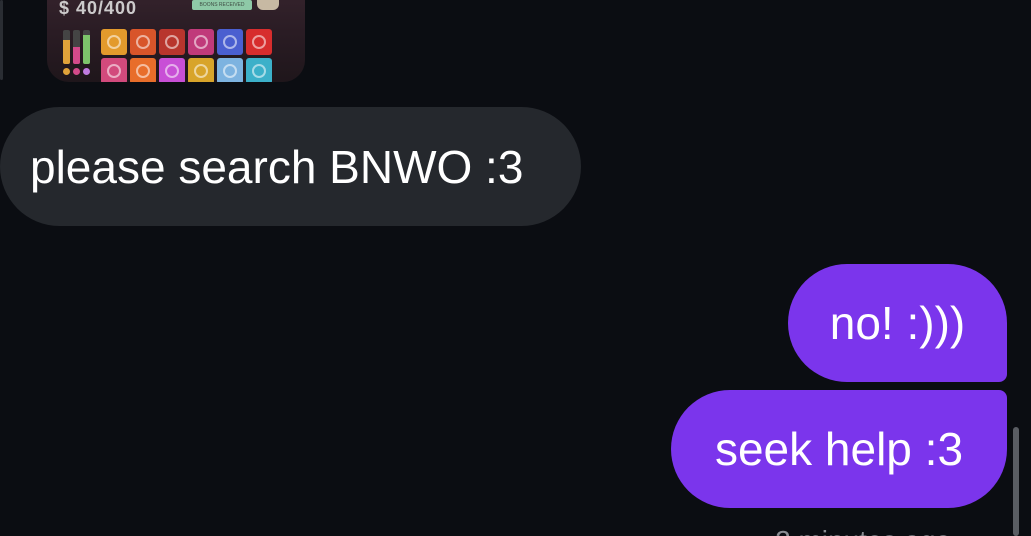  I want to click on message-bubble-outgoing: seek help :3, so click(839, 449).